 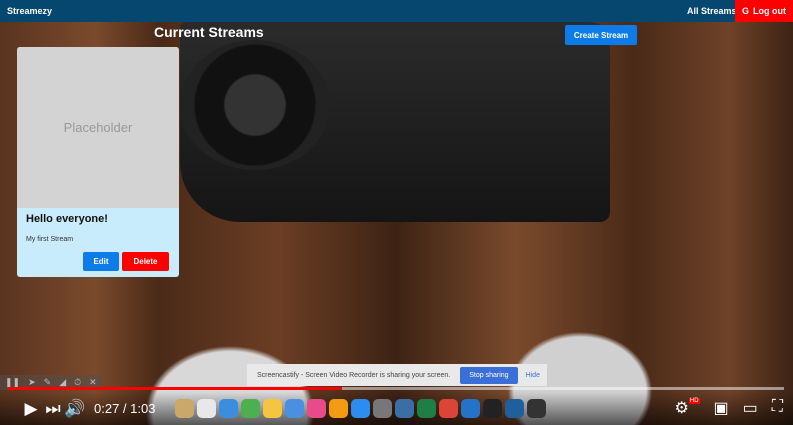 What do you see at coordinates (29, 11) in the screenshot?
I see `brand-link: Streamezy` at bounding box center [29, 11].